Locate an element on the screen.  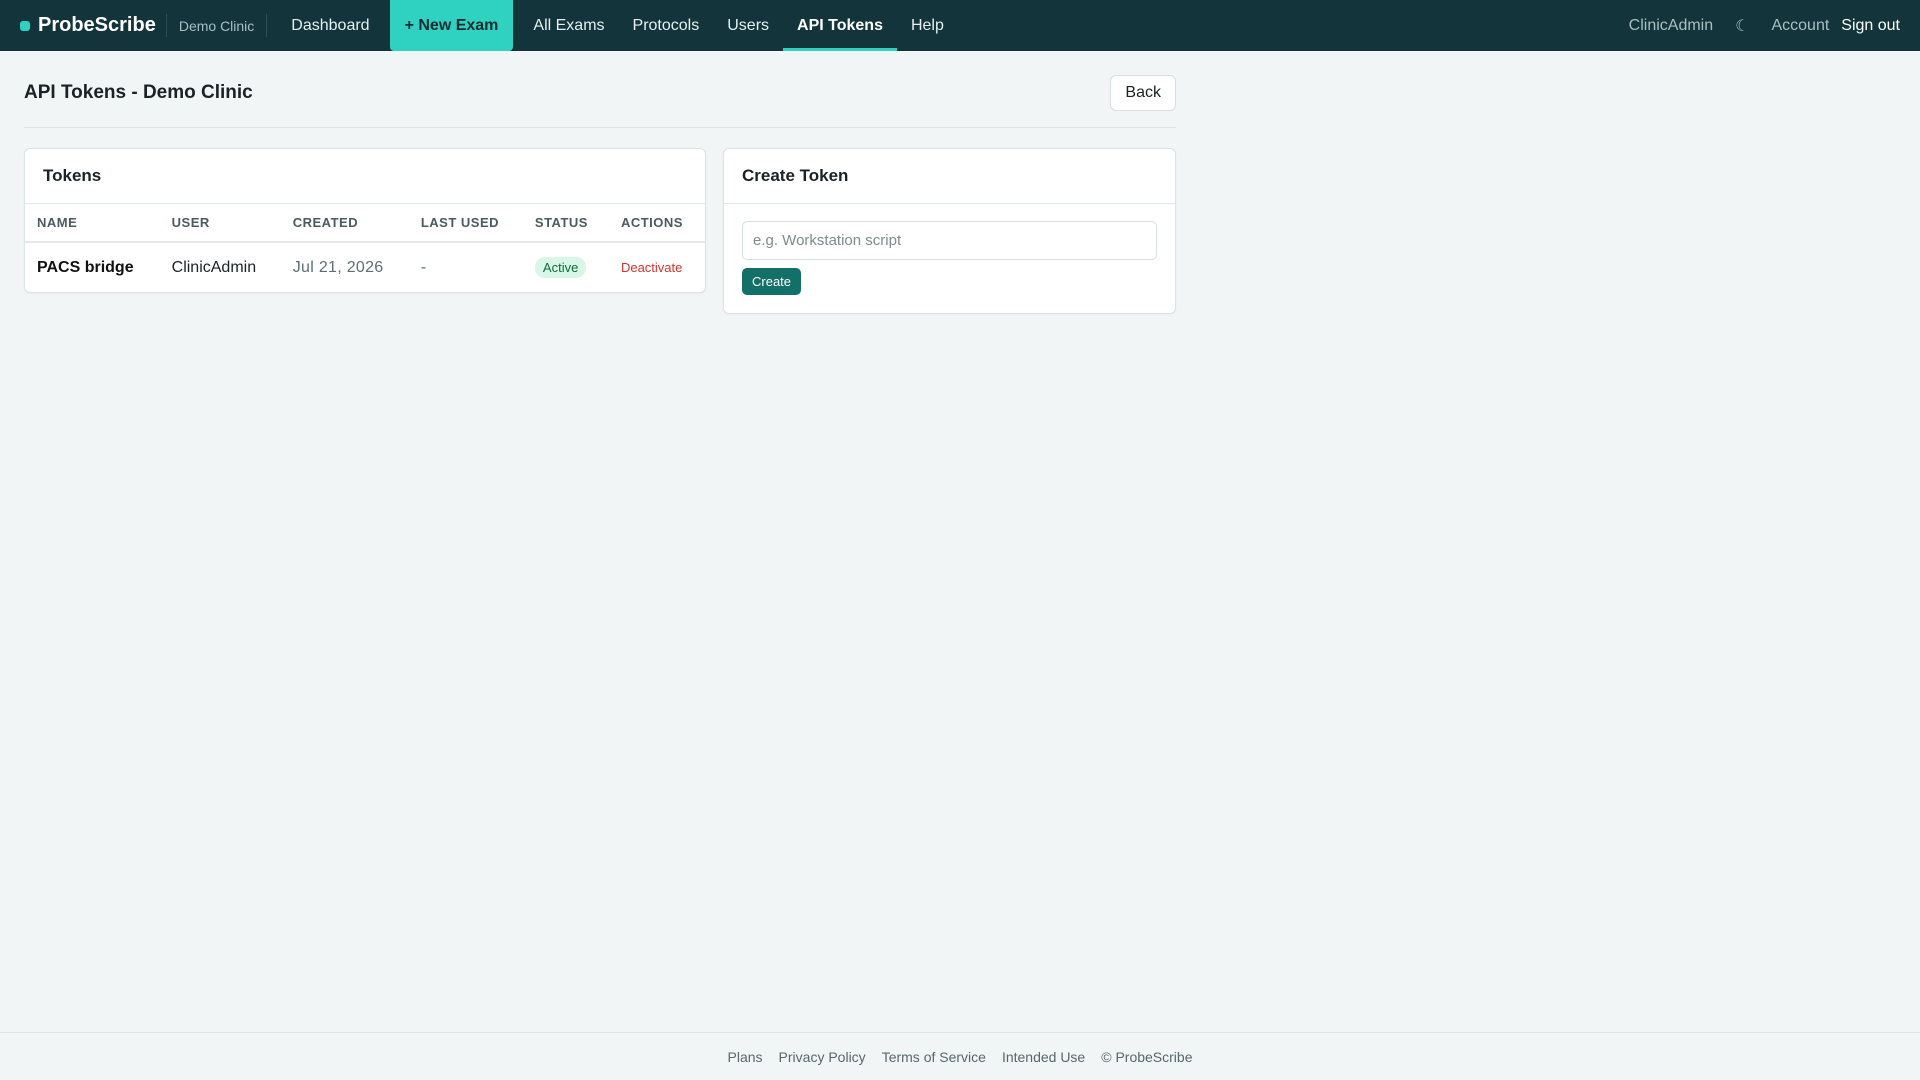
nav-dashboard: Dashboard is located at coordinates (330, 25).